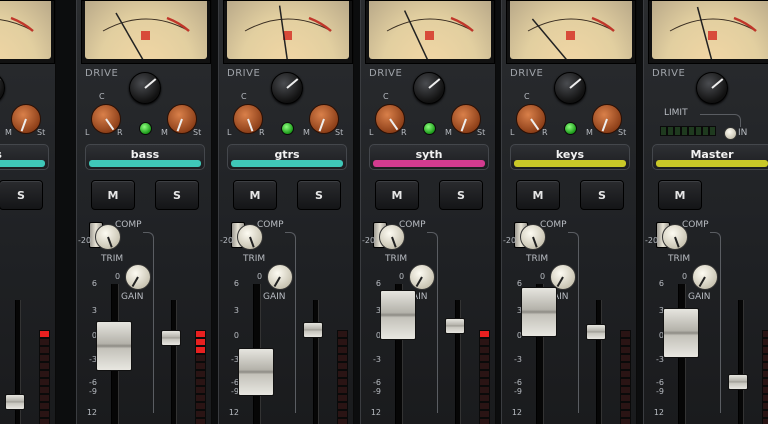 The width and height of the screenshot is (768, 424). Describe the element at coordinates (306, 132) in the screenshot. I see `mode-m-label: M` at that location.